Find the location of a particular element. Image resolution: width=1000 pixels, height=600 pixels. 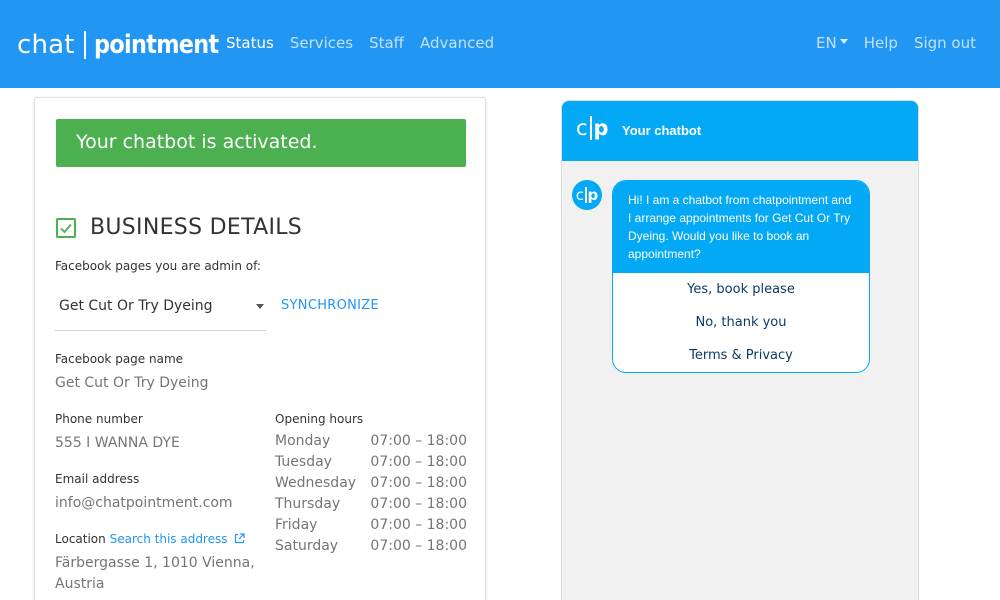

hours-day: Friday is located at coordinates (296, 525).